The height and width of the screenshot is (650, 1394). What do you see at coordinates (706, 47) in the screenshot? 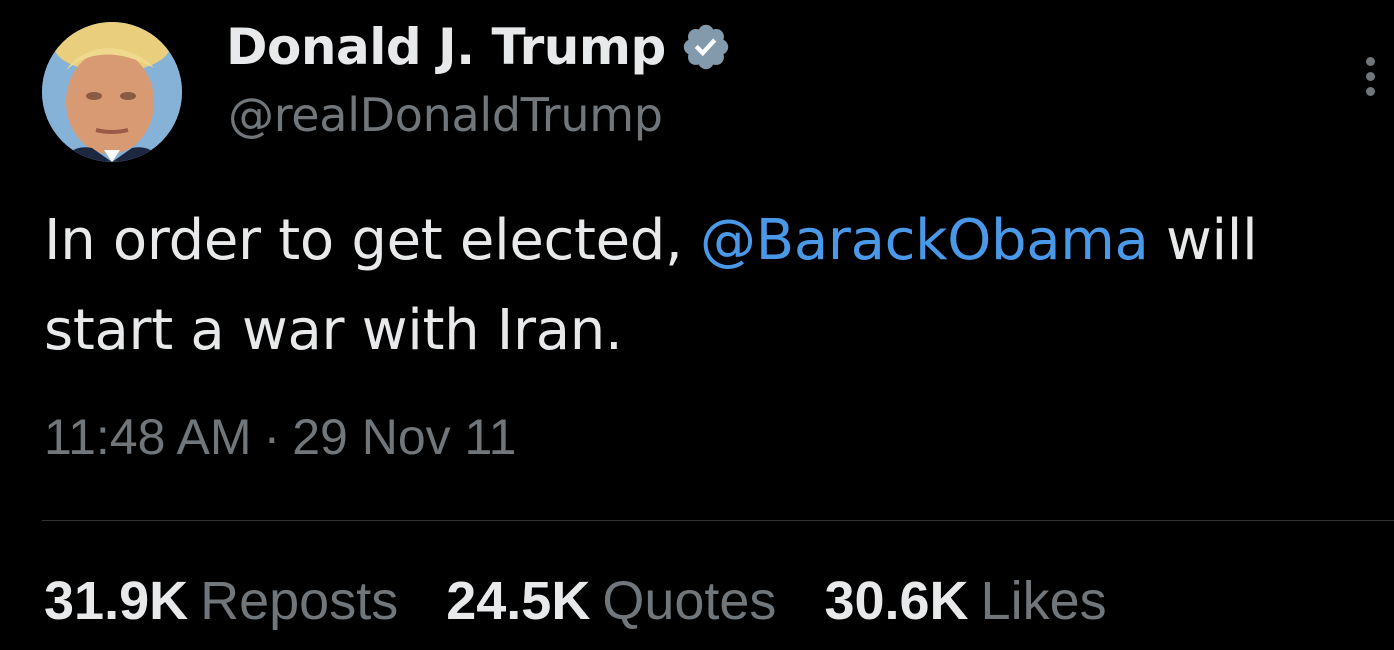
I see `verified-badge-icon` at bounding box center [706, 47].